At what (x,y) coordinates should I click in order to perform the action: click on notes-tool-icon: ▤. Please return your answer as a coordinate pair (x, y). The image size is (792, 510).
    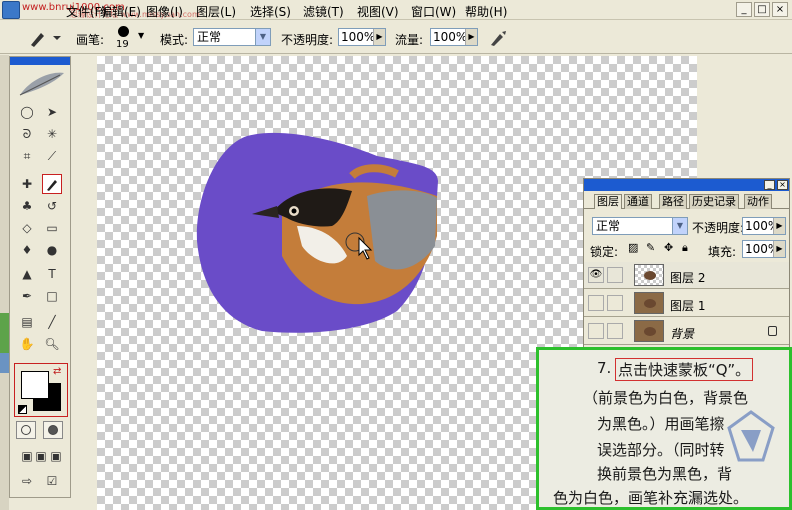
    Looking at the image, I should click on (27, 322).